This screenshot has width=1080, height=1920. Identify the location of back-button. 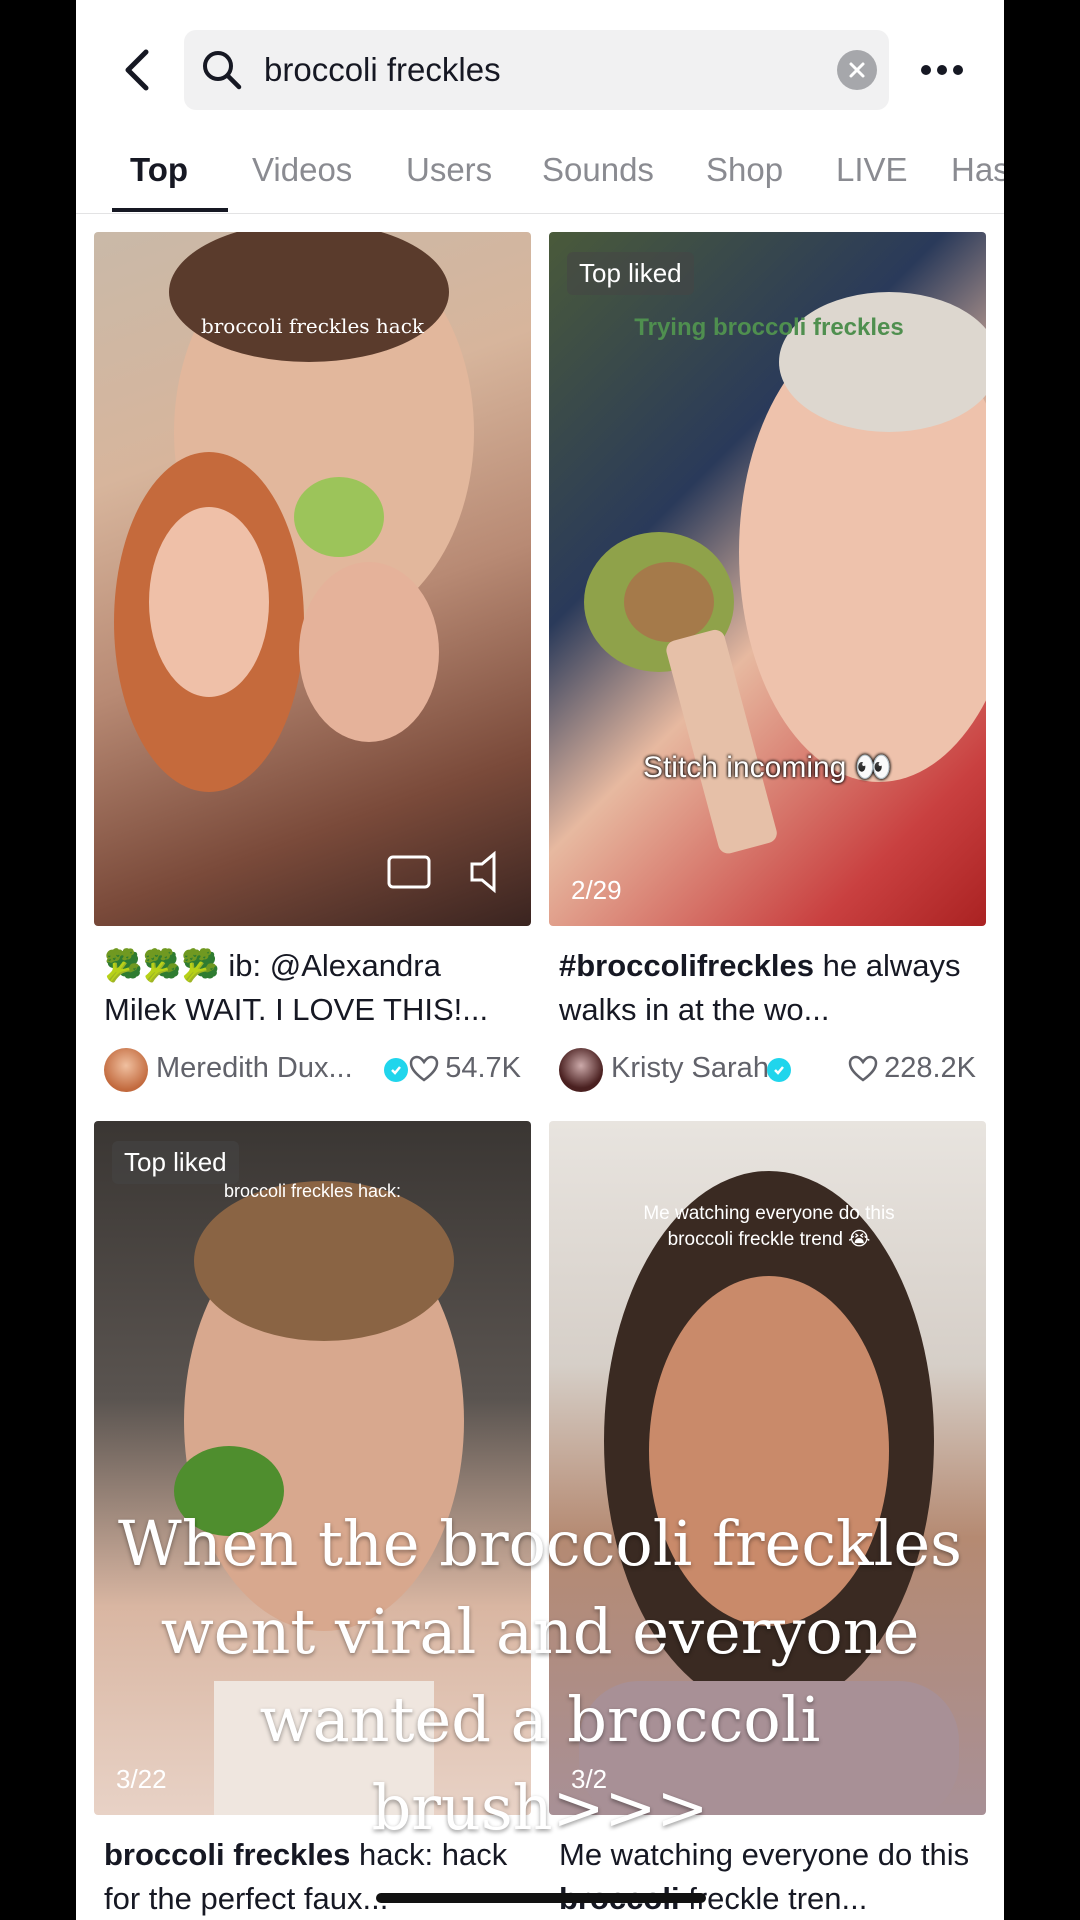
(136, 70).